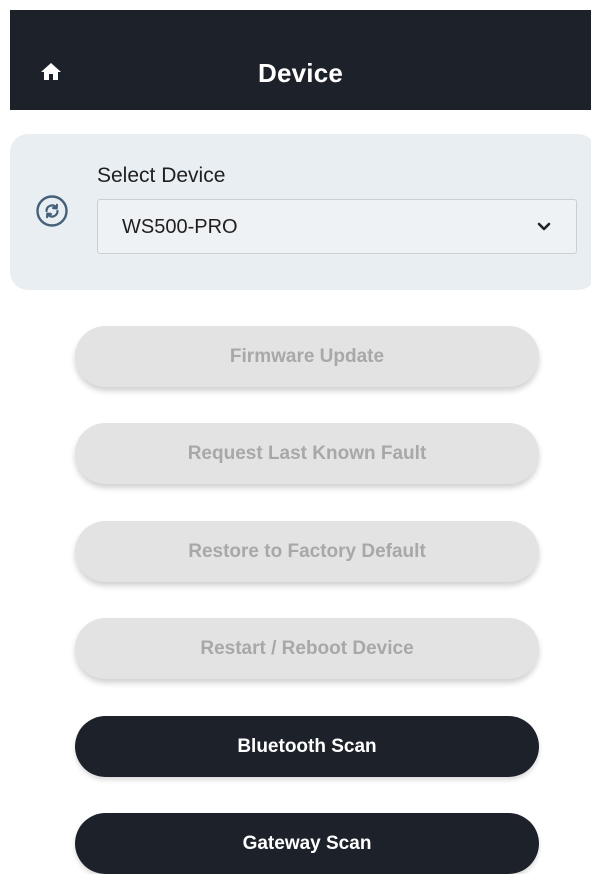  I want to click on restart-reboot-device-button: Restart / Reboot Device, so click(307, 648).